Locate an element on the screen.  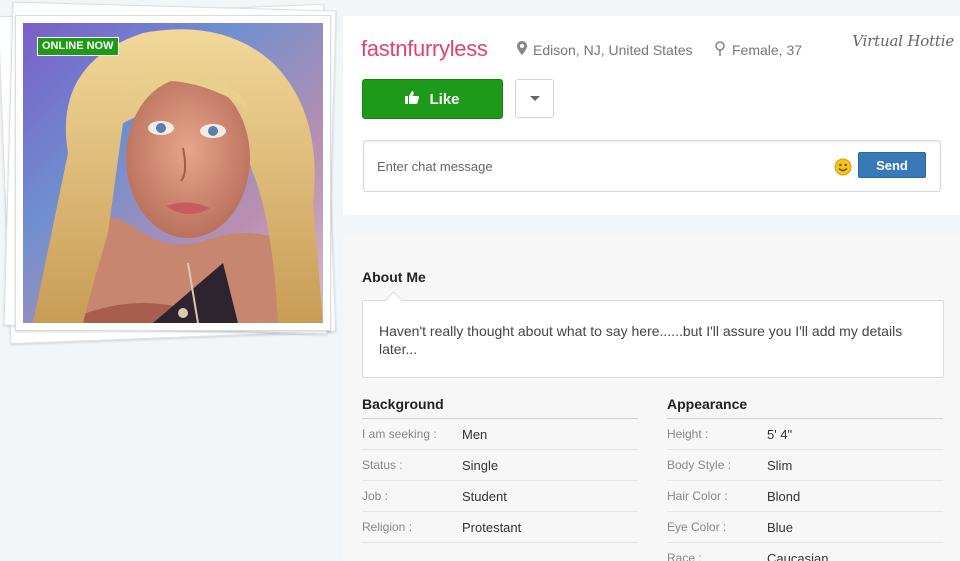
send-button: Send is located at coordinates (892, 165).